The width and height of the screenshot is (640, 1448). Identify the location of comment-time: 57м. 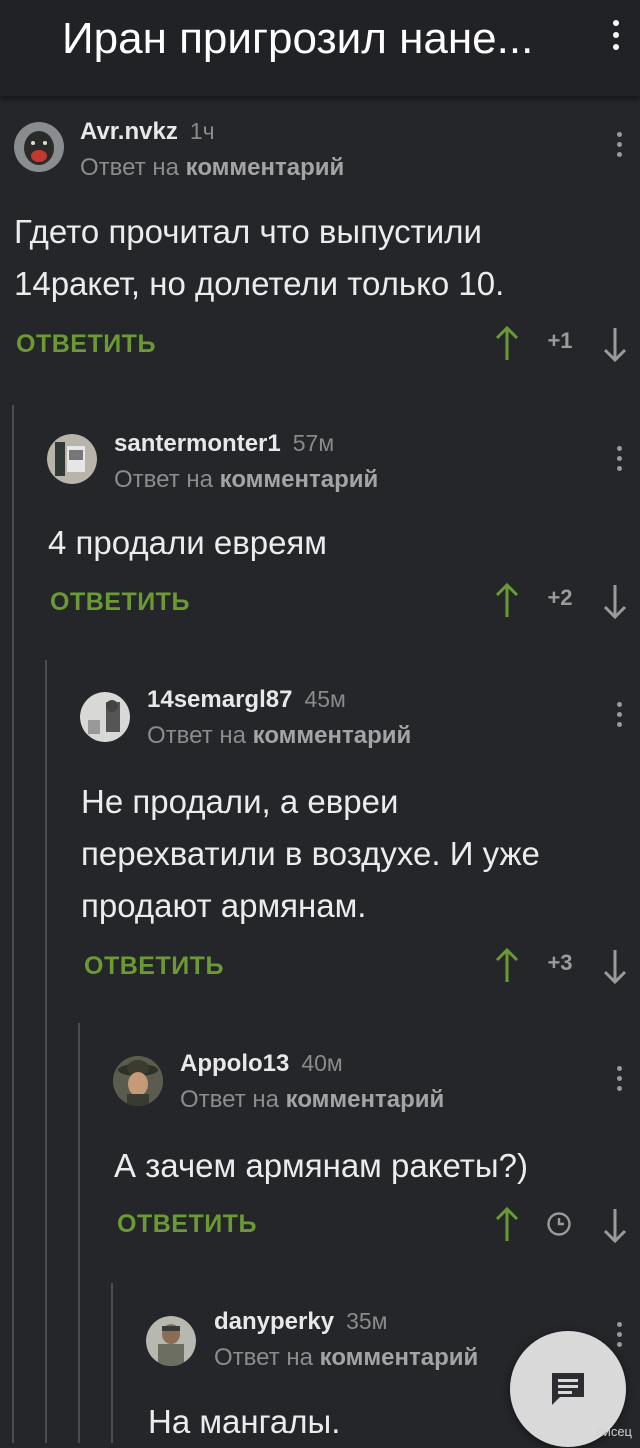
(313, 443).